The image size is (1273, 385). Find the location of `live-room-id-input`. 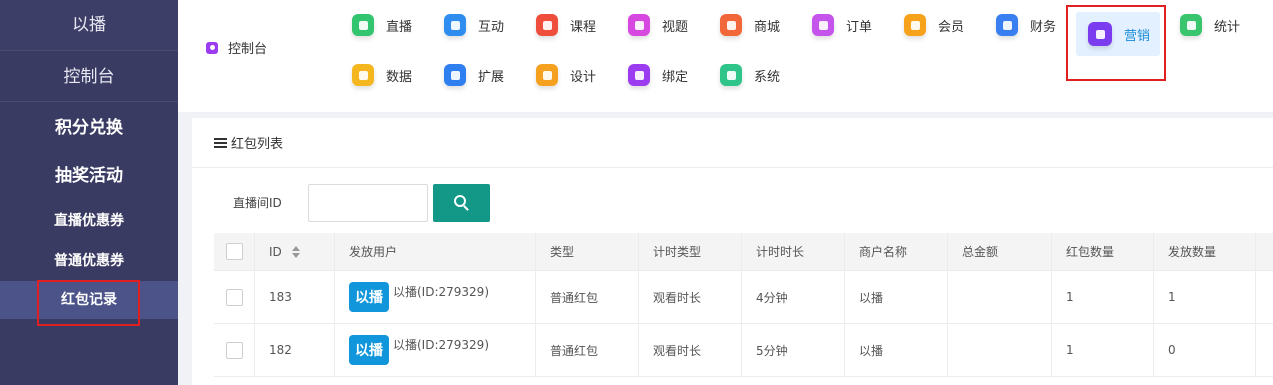

live-room-id-input is located at coordinates (368, 203).